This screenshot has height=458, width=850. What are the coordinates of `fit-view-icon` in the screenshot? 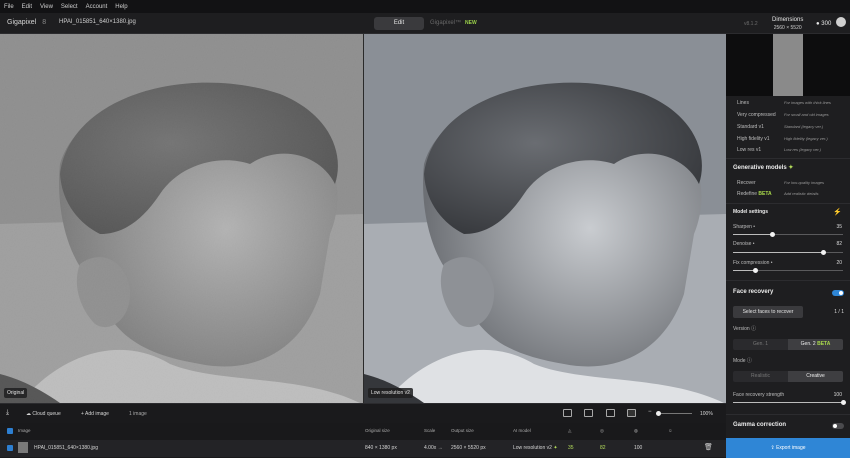 It's located at (567, 413).